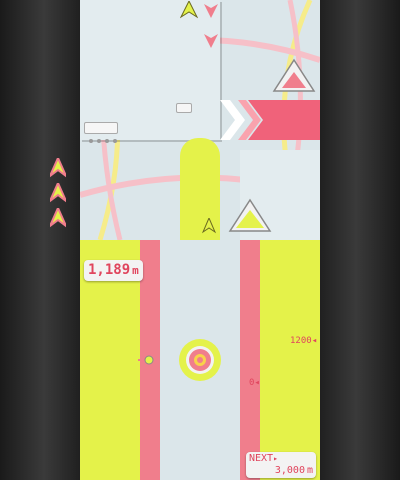  I want to click on upper-left-panel, so click(150, 70).